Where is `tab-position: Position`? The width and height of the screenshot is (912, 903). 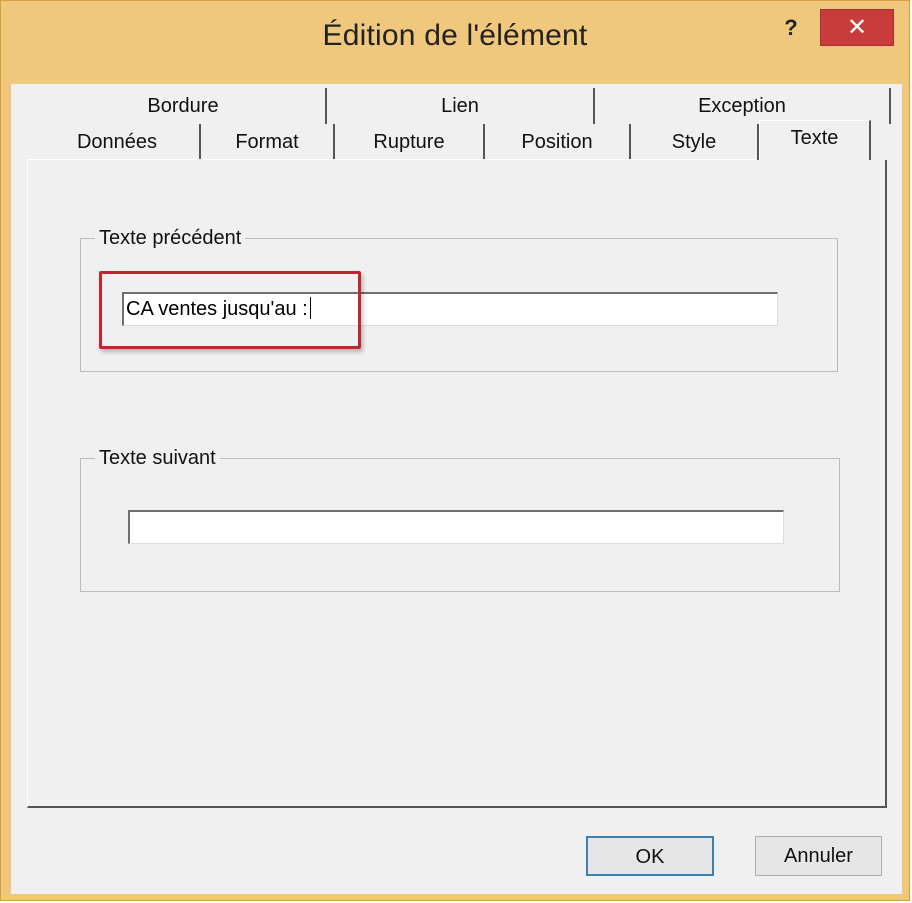 tab-position: Position is located at coordinates (558, 142).